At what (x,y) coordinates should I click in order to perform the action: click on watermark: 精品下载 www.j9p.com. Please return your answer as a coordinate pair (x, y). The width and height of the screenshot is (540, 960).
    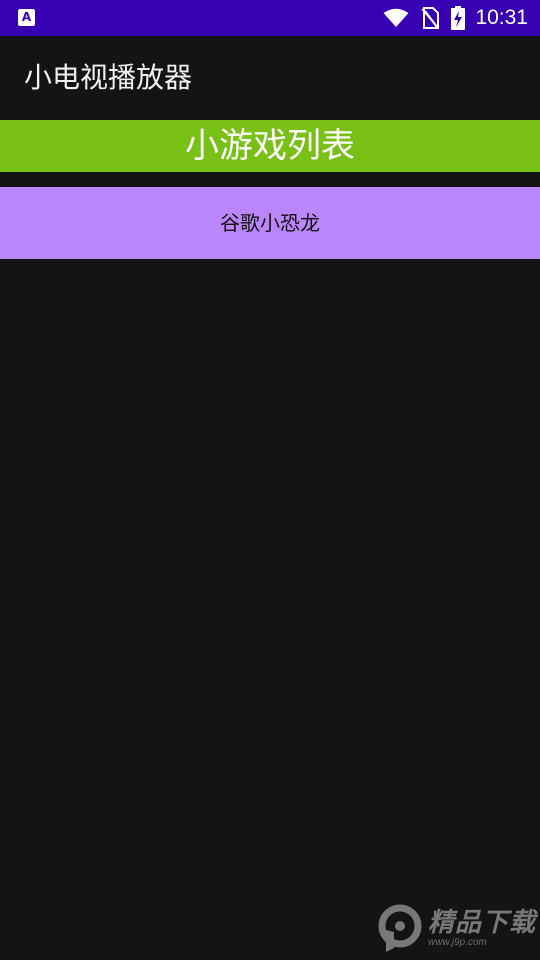
    Looking at the image, I should click on (455, 929).